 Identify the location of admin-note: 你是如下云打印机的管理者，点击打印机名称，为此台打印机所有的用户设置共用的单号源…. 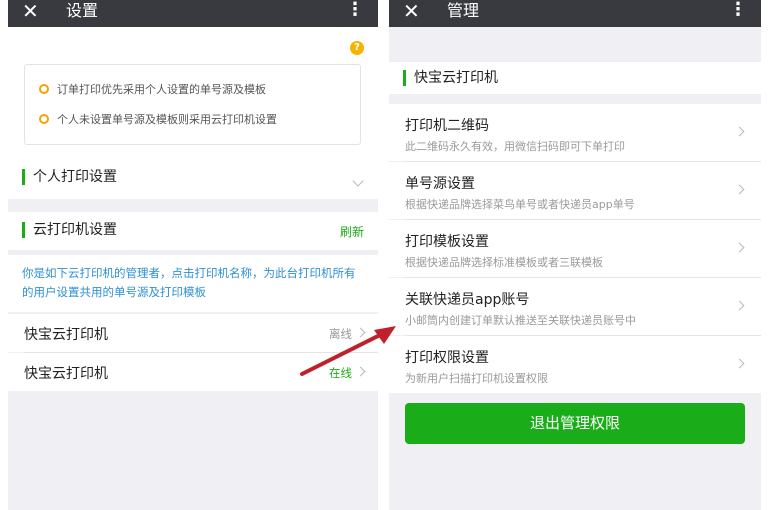
(193, 283).